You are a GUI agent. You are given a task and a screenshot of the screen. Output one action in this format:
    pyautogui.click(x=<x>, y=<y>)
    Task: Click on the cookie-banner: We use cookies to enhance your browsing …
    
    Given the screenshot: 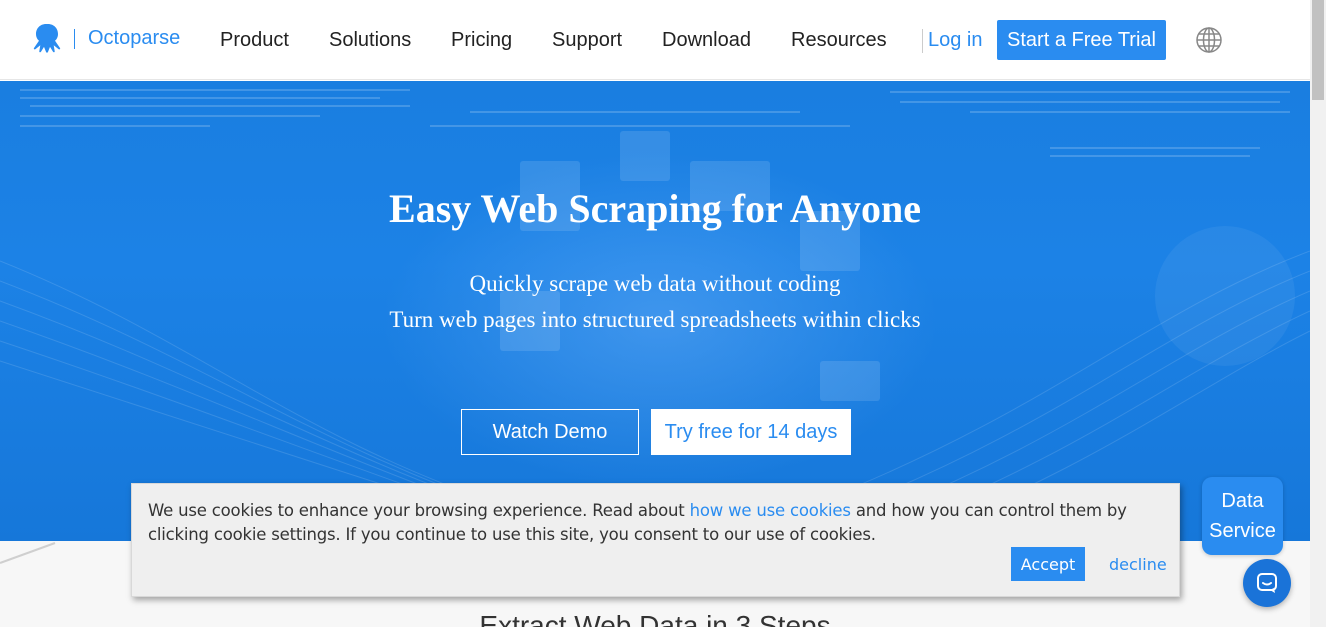 What is the action you would take?
    pyautogui.click(x=655, y=540)
    